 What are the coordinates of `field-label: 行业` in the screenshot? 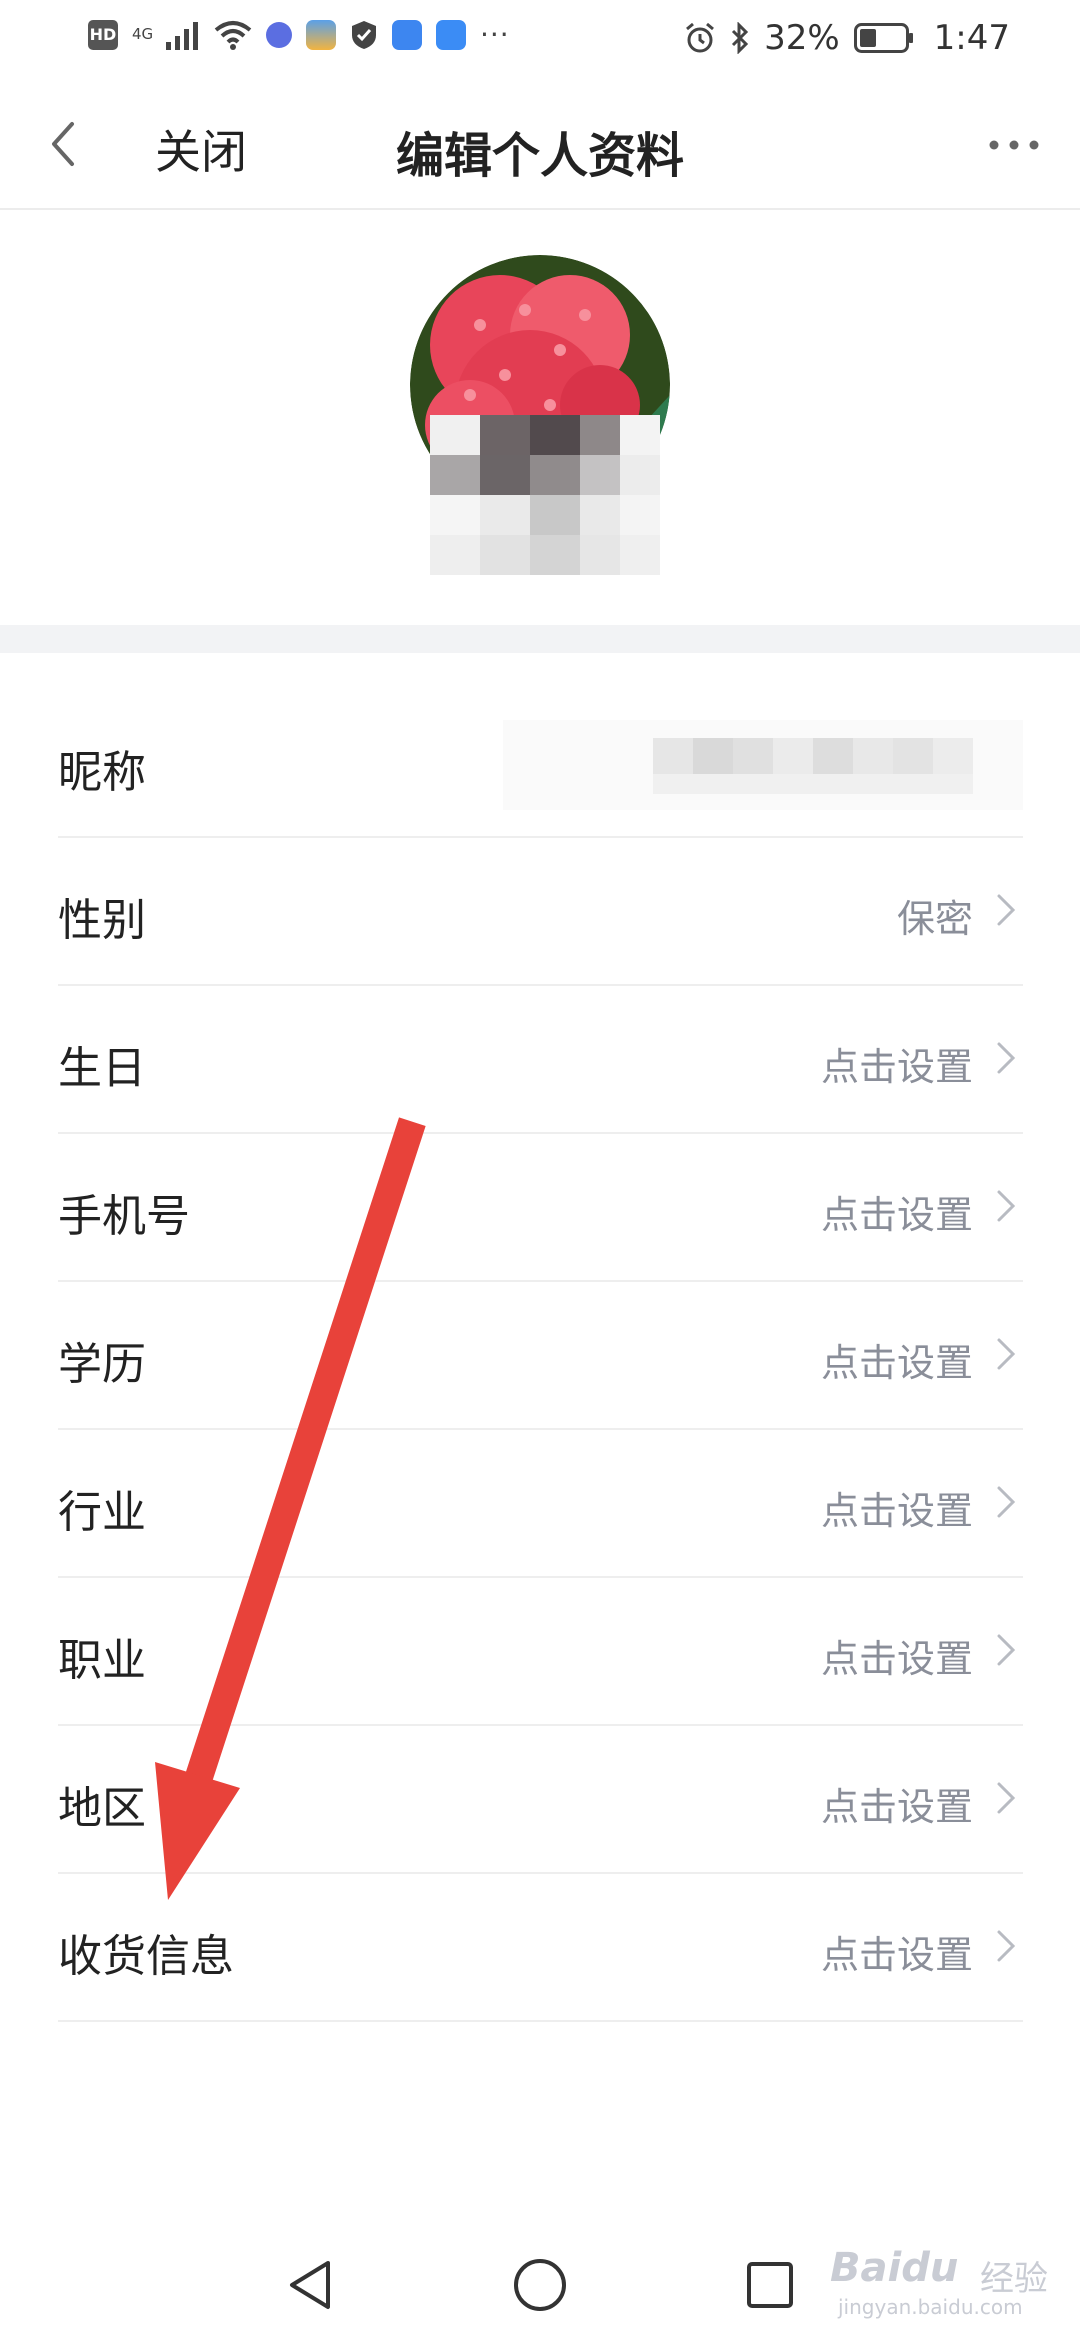 It's located at (102, 1512).